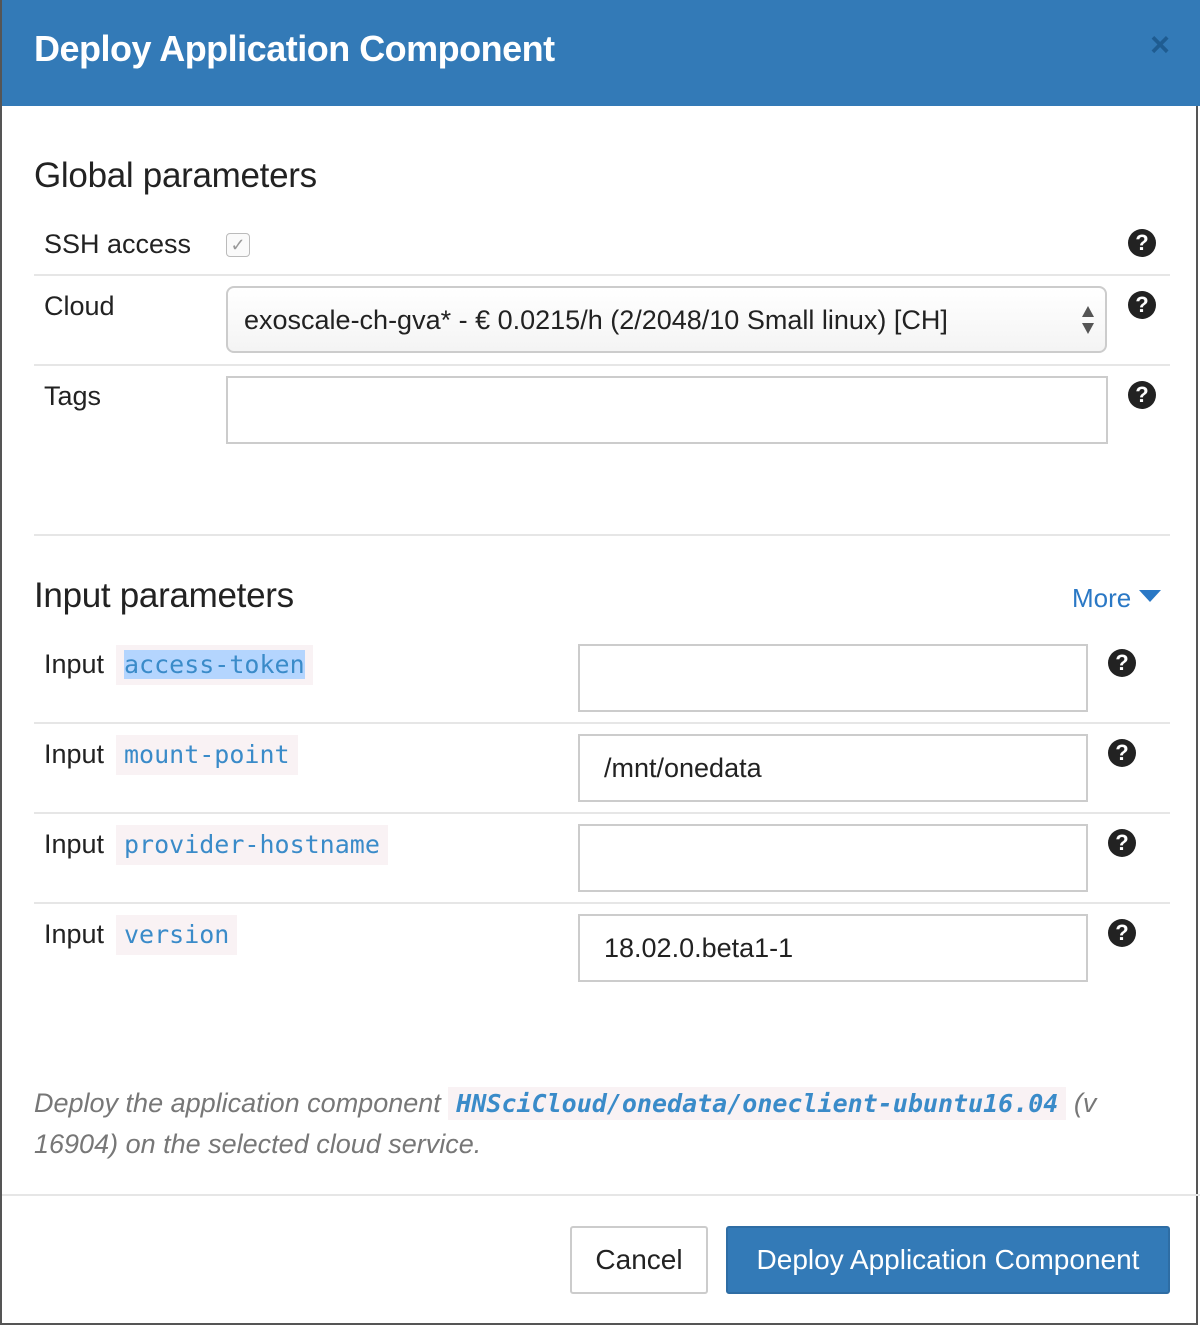  What do you see at coordinates (833, 858) in the screenshot?
I see `provider-hostname-input` at bounding box center [833, 858].